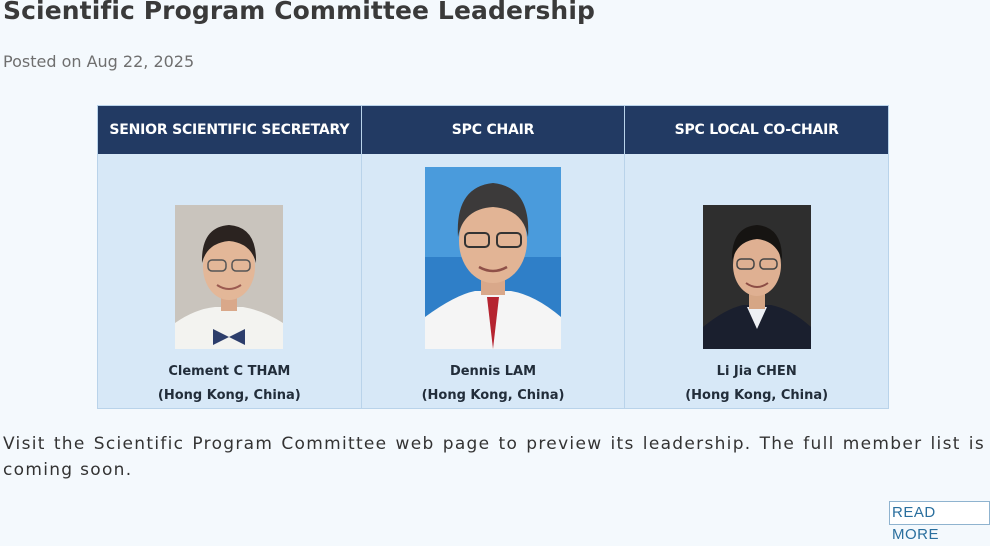  I want to click on portrait-photo-chen, so click(756, 277).